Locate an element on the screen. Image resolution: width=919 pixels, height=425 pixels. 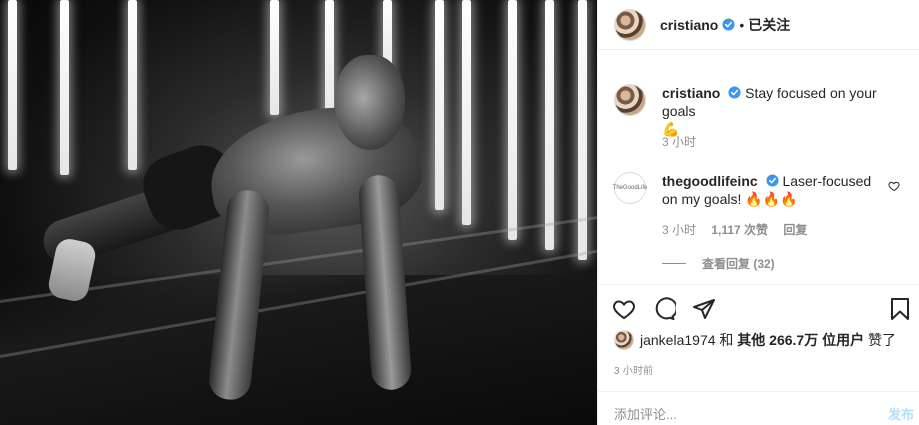
paper-plane-icon is located at coordinates (704, 309).